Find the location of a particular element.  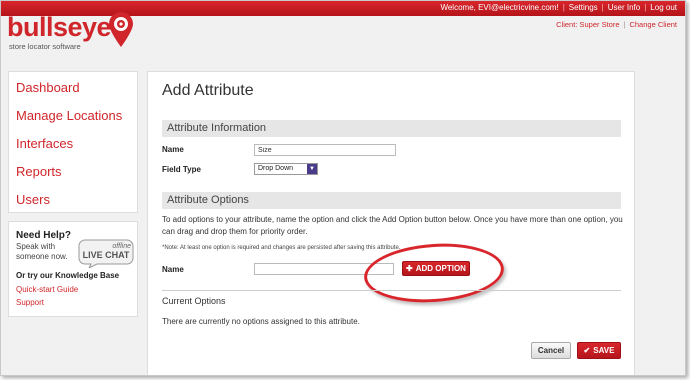

field-type-select: Drop Down ▼ is located at coordinates (286, 169).